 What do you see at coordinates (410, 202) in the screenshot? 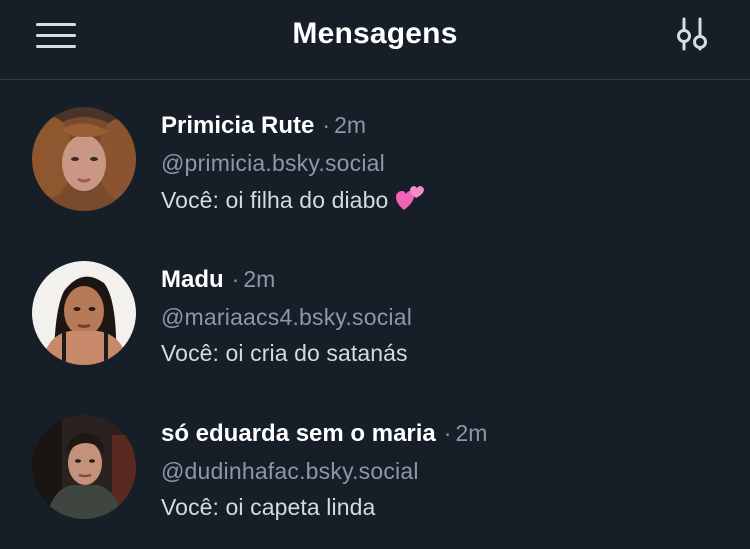
I see `two-hearts-icon` at bounding box center [410, 202].